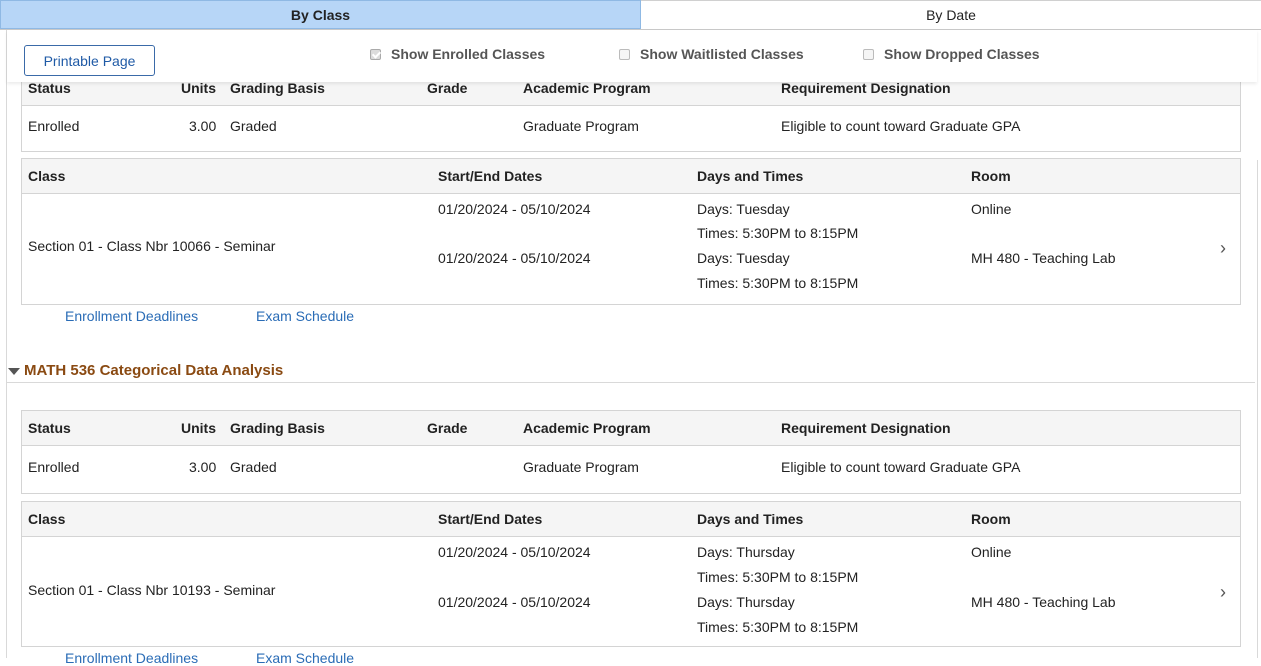 The width and height of the screenshot is (1261, 666). I want to click on show-dropped-checkbox: Show Dropped Classes, so click(951, 54).